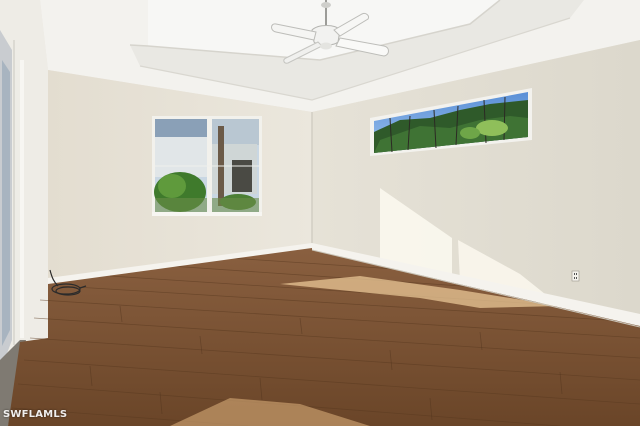  What do you see at coordinates (35, 414) in the screenshot?
I see `watermark: SWFLAMLS` at bounding box center [35, 414].